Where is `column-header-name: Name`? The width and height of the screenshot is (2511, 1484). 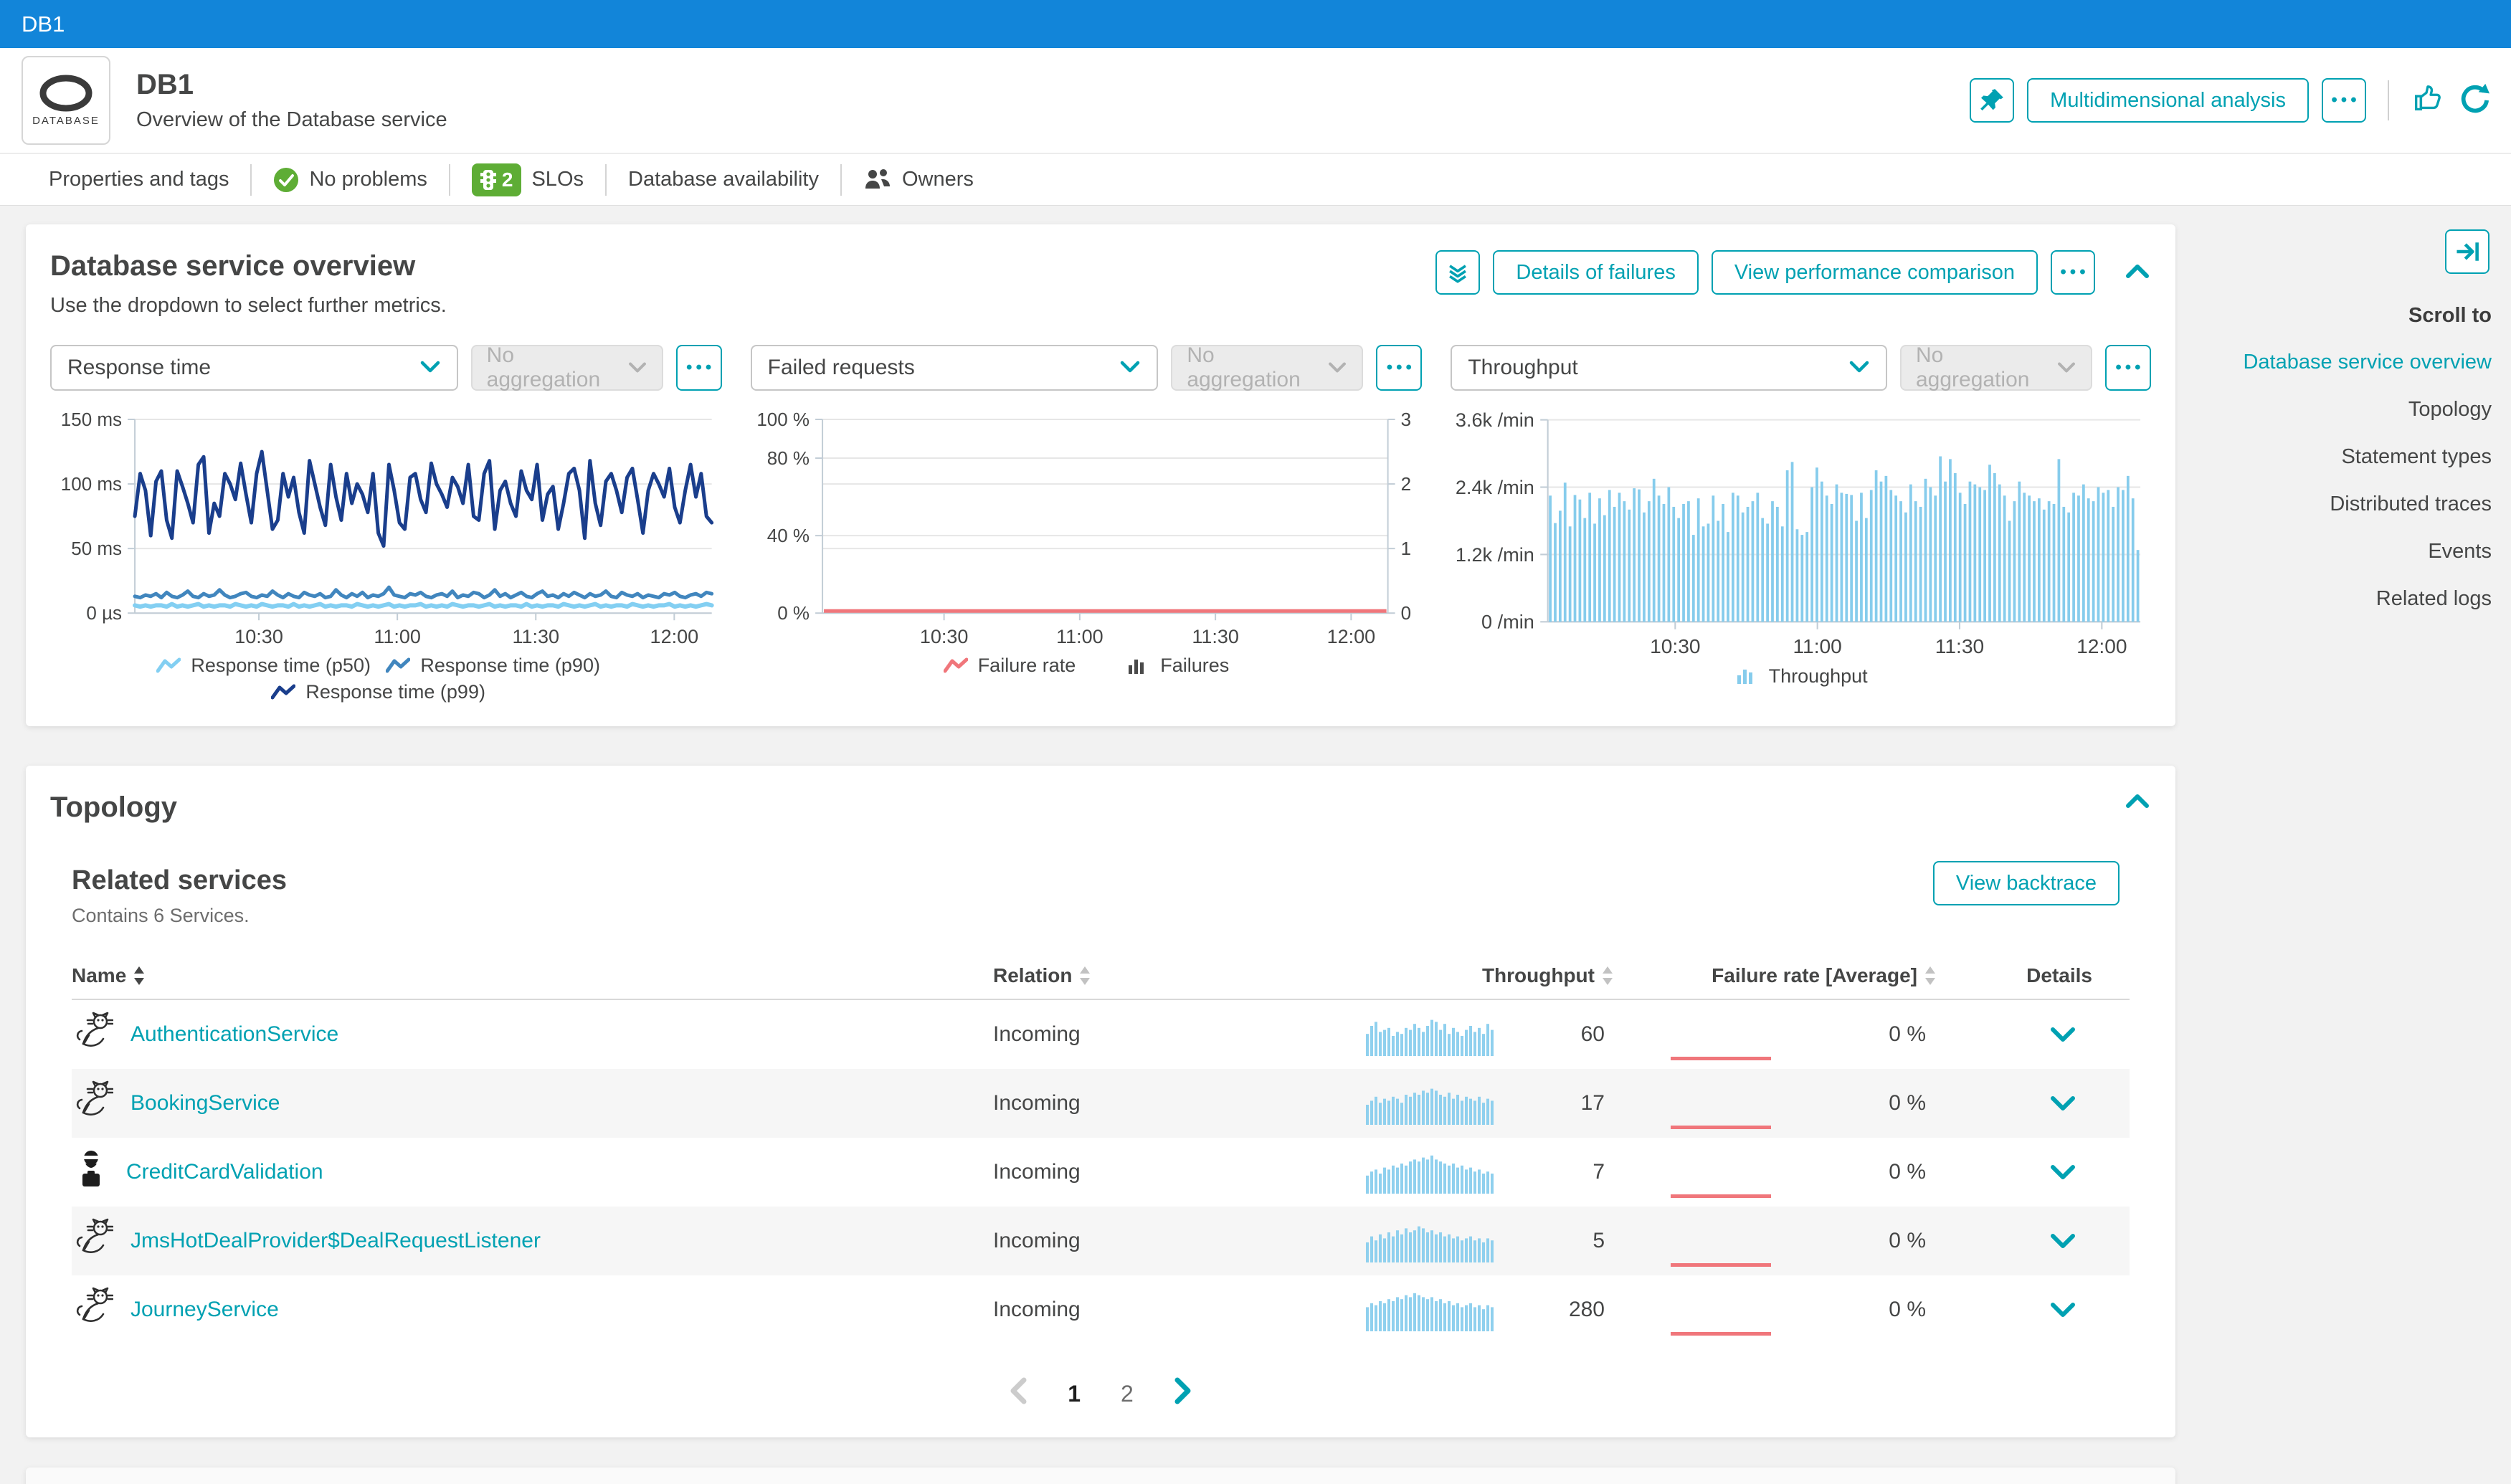 column-header-name: Name is located at coordinates (532, 976).